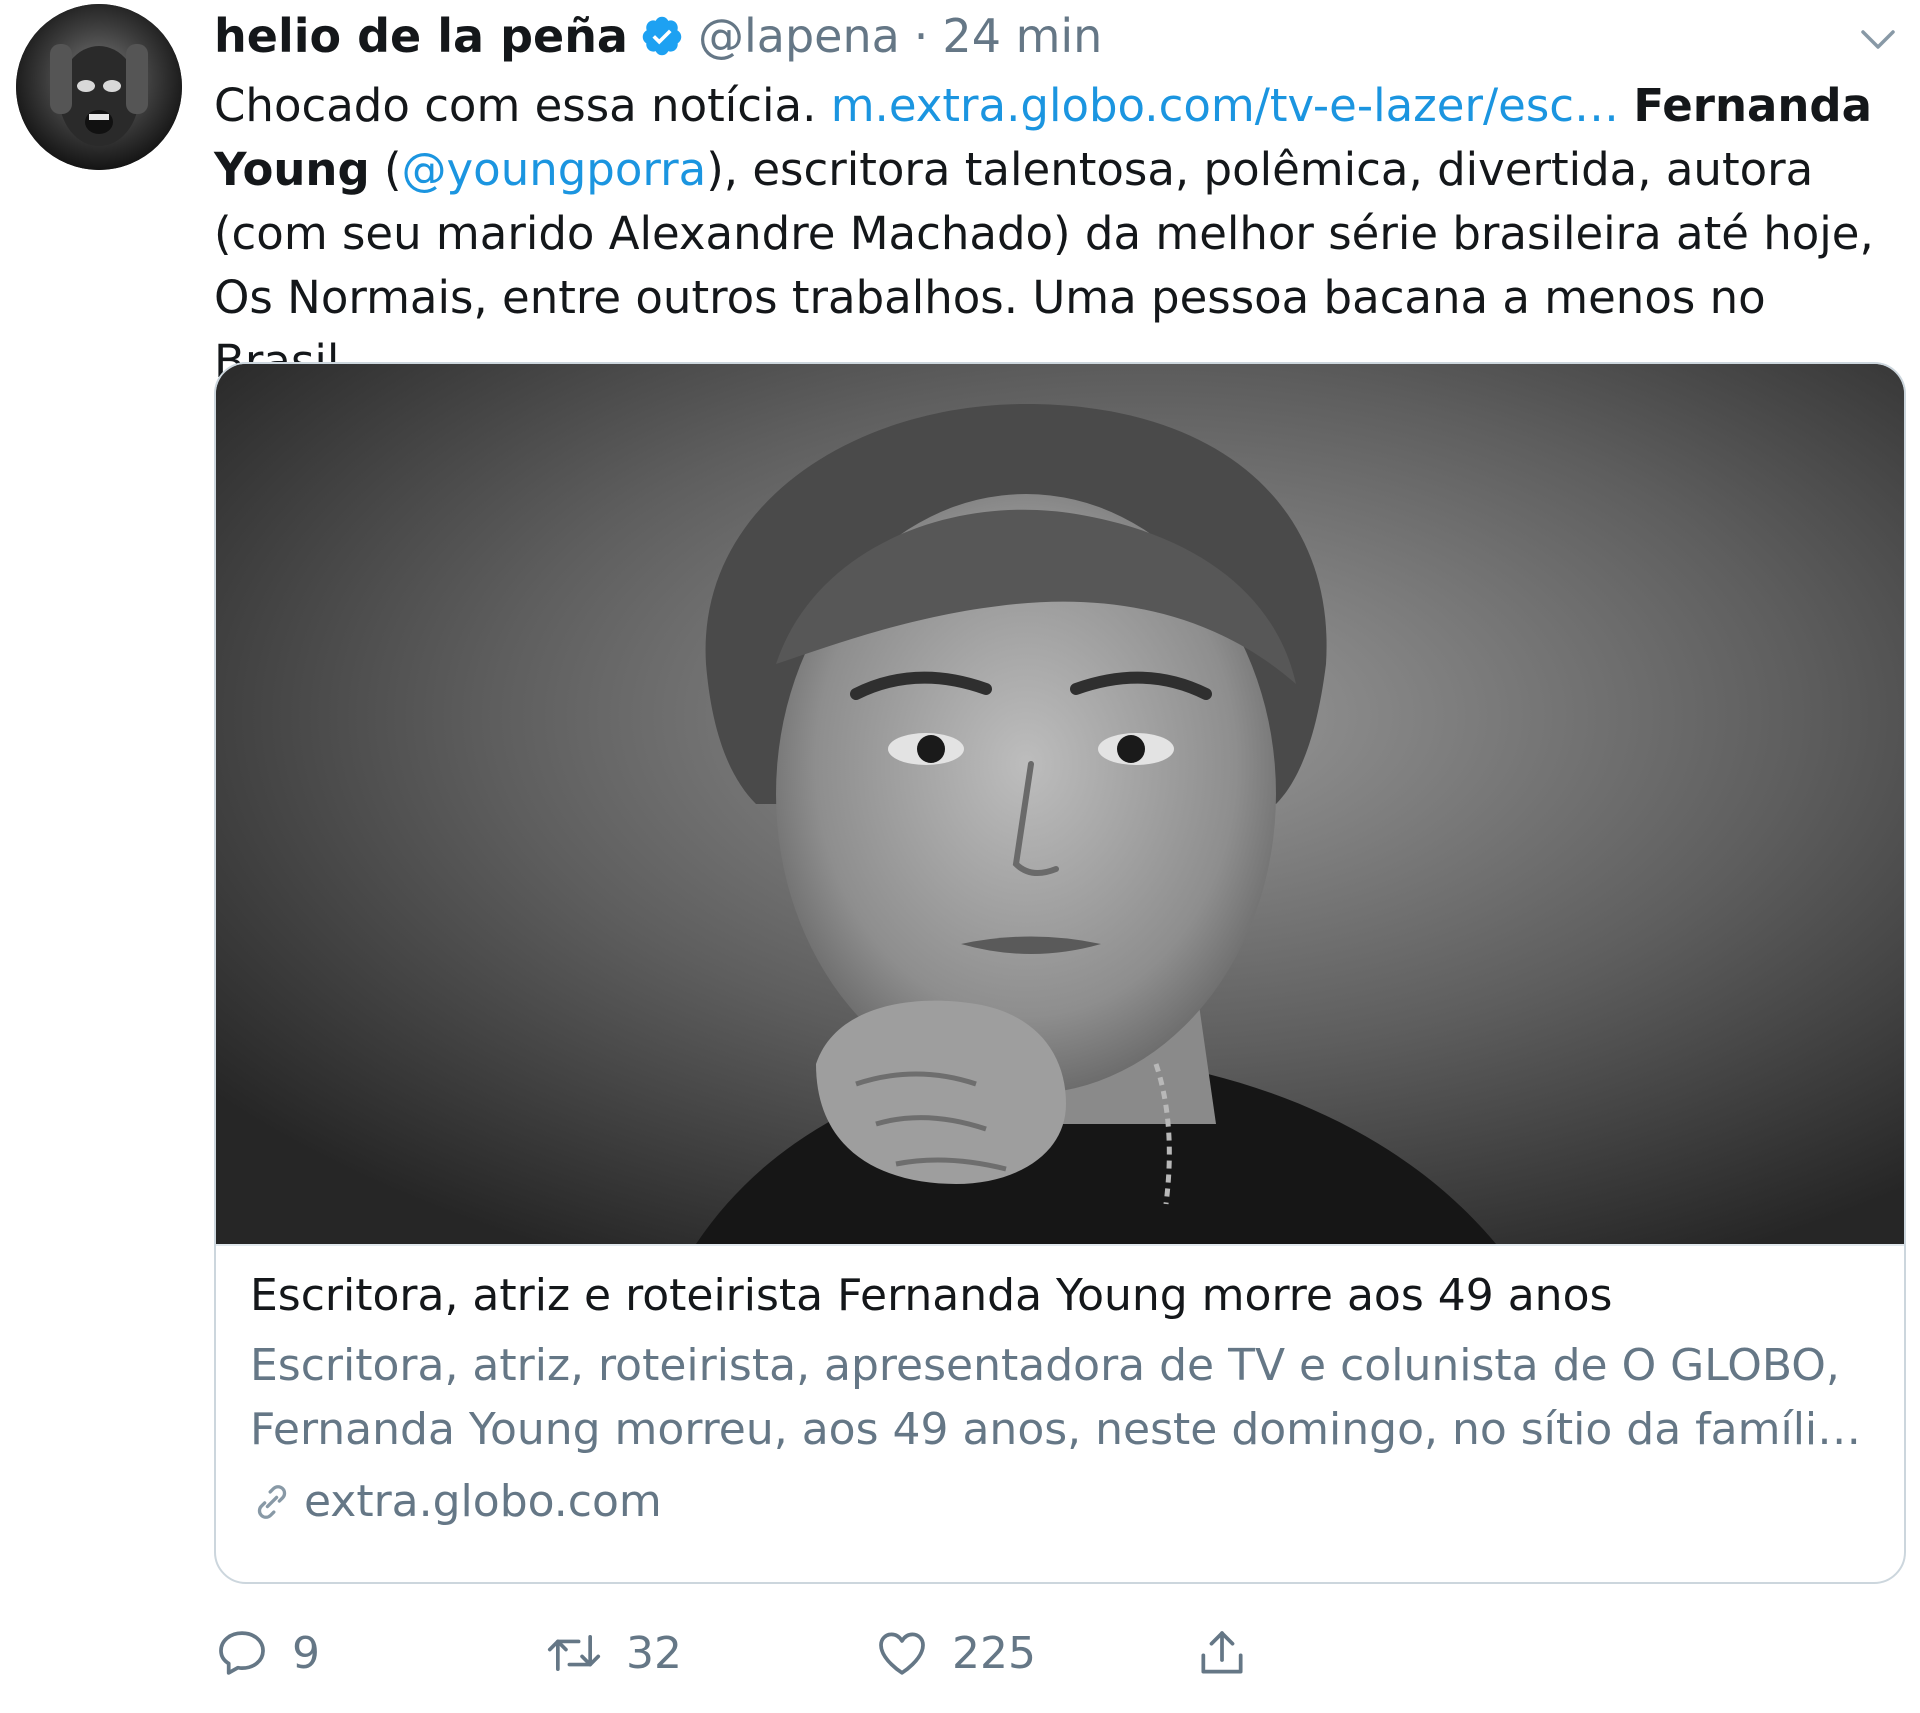  I want to click on like-count: 225, so click(994, 1653).